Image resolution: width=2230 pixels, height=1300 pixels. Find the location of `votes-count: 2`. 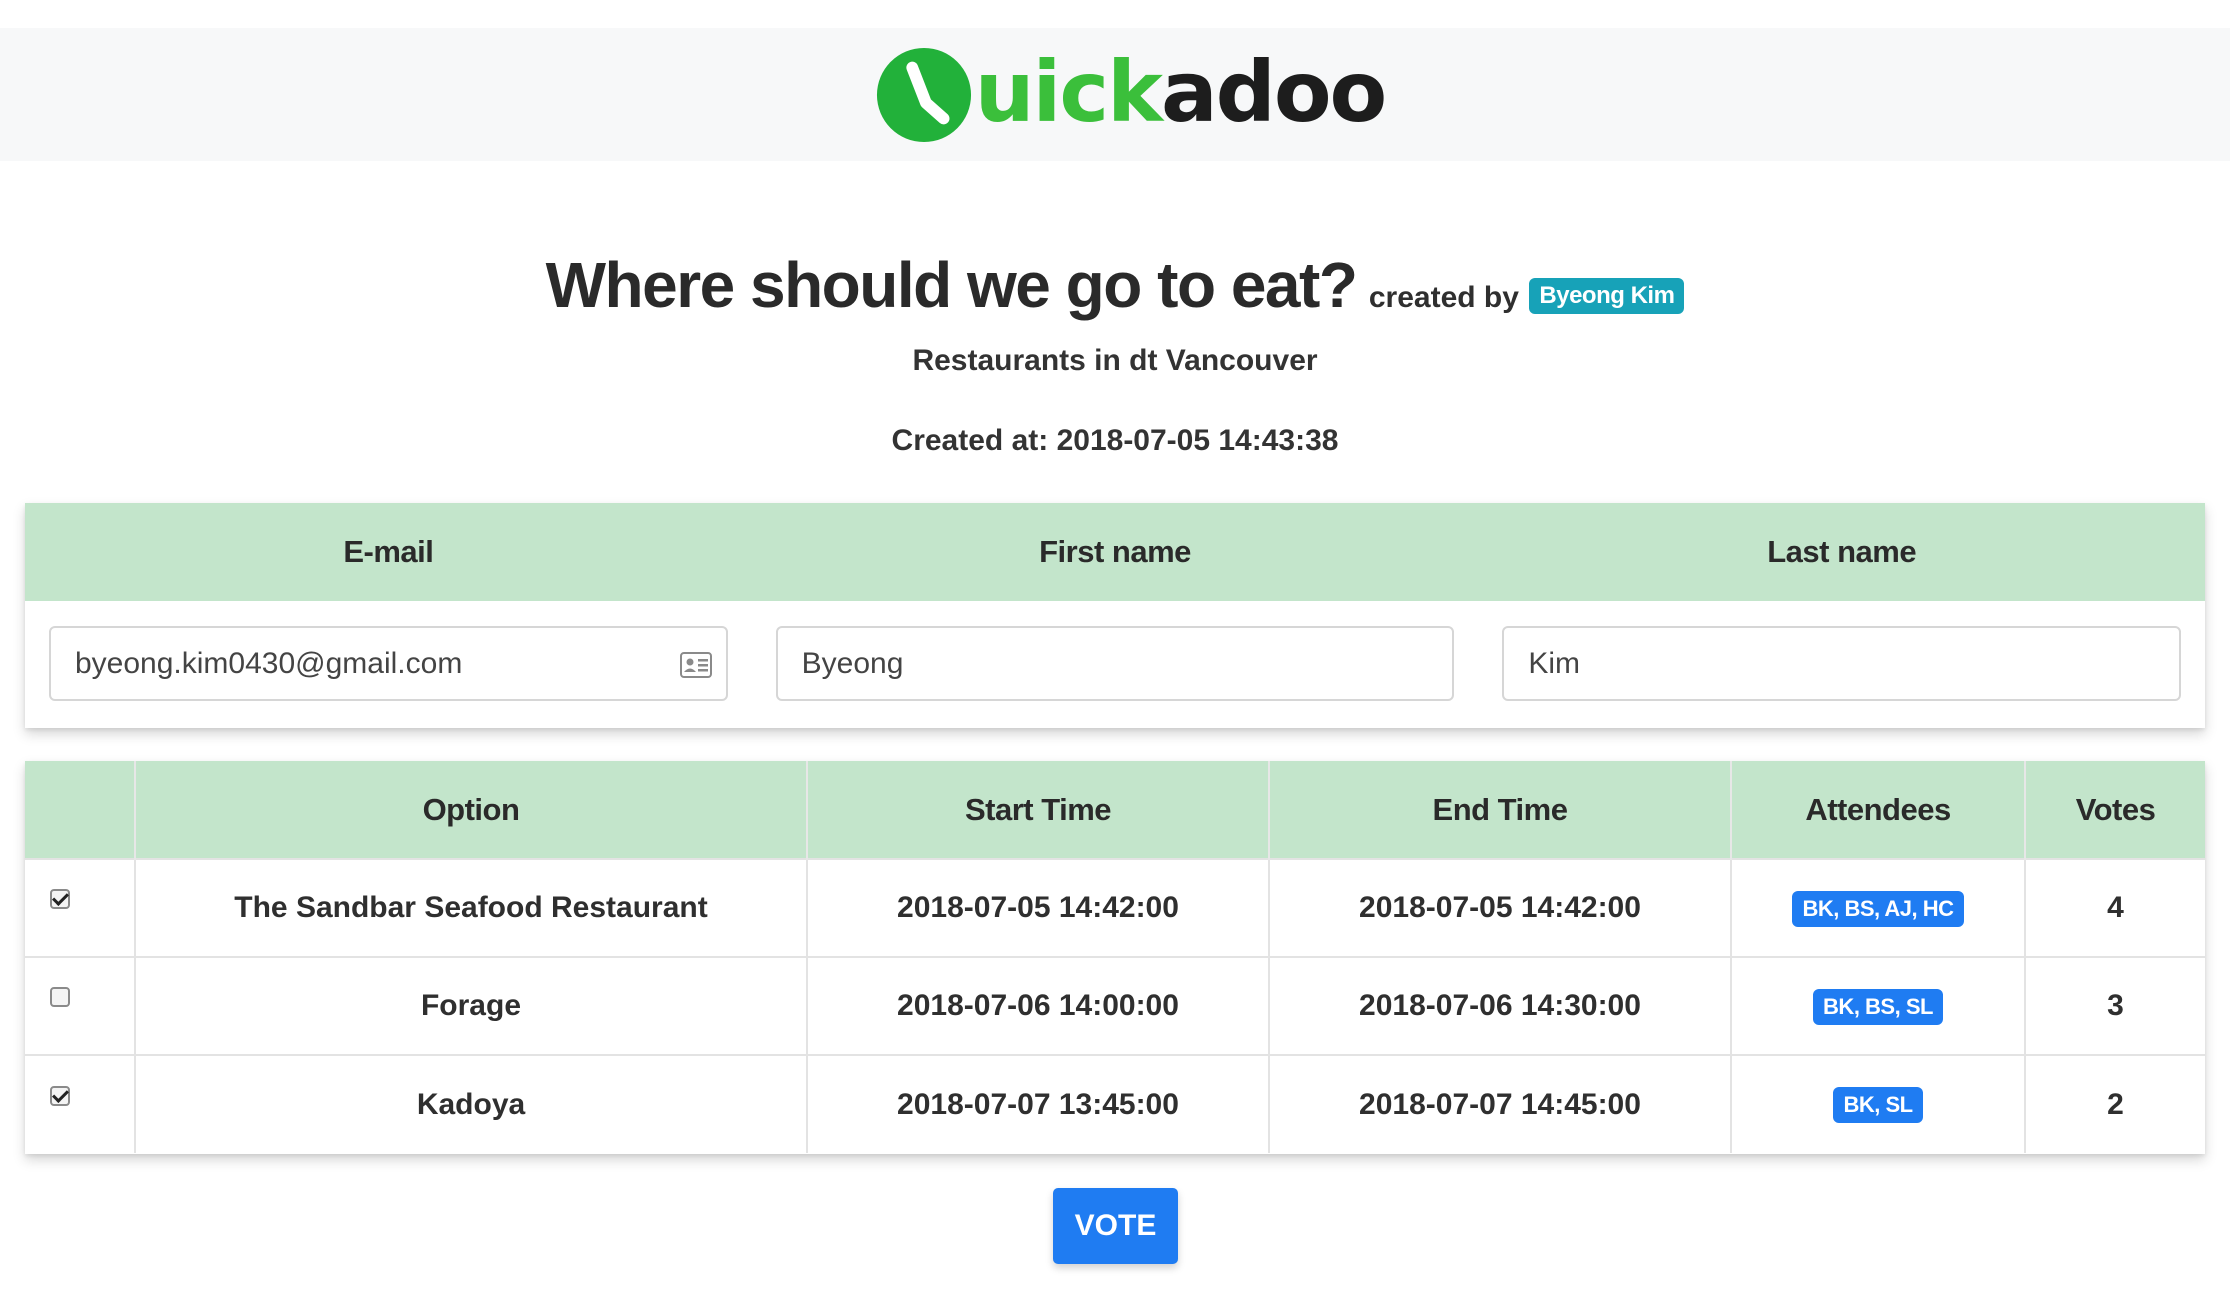

votes-count: 2 is located at coordinates (2115, 1103).